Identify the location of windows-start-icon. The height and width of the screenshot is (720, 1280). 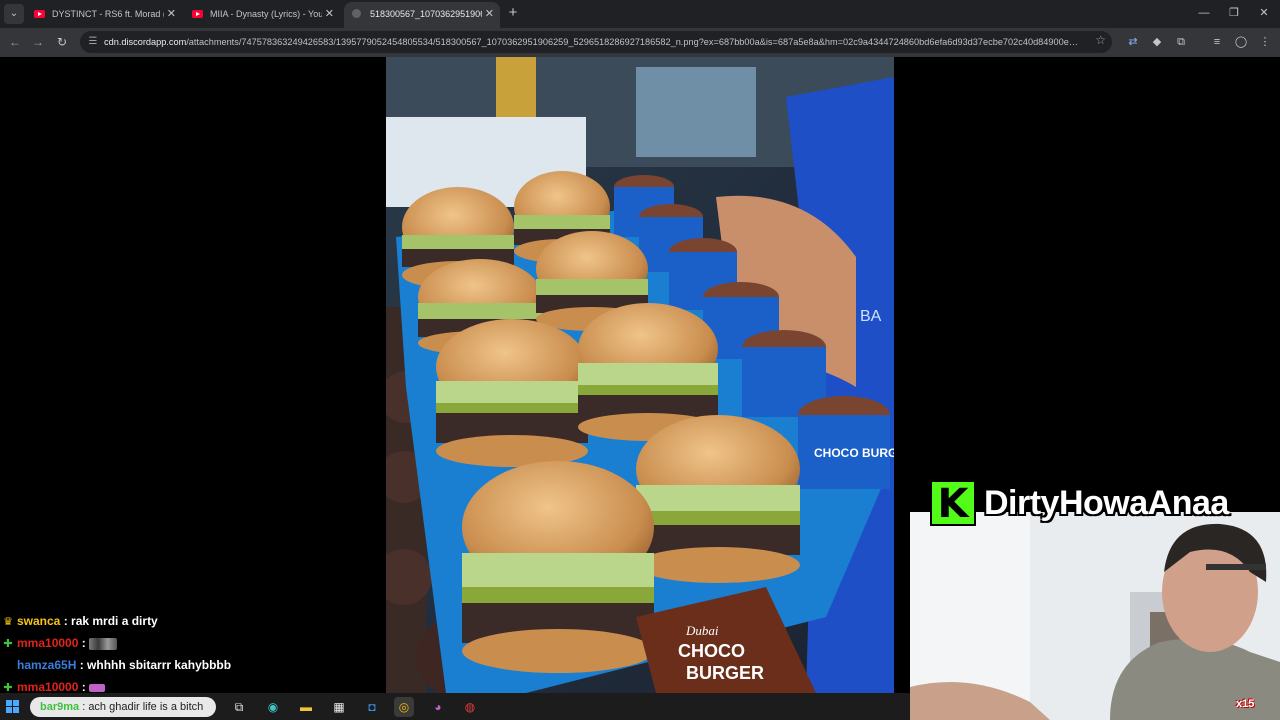
(12, 706).